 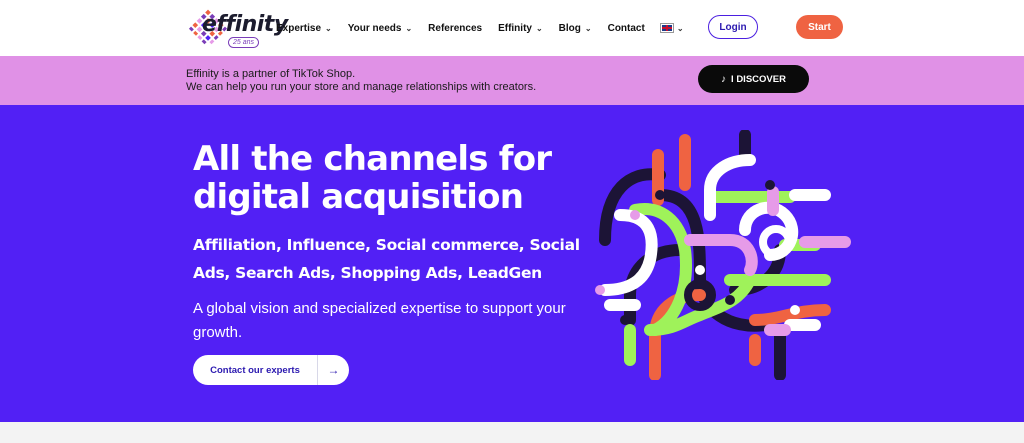 What do you see at coordinates (512, 432) in the screenshot?
I see `page-footer-band` at bounding box center [512, 432].